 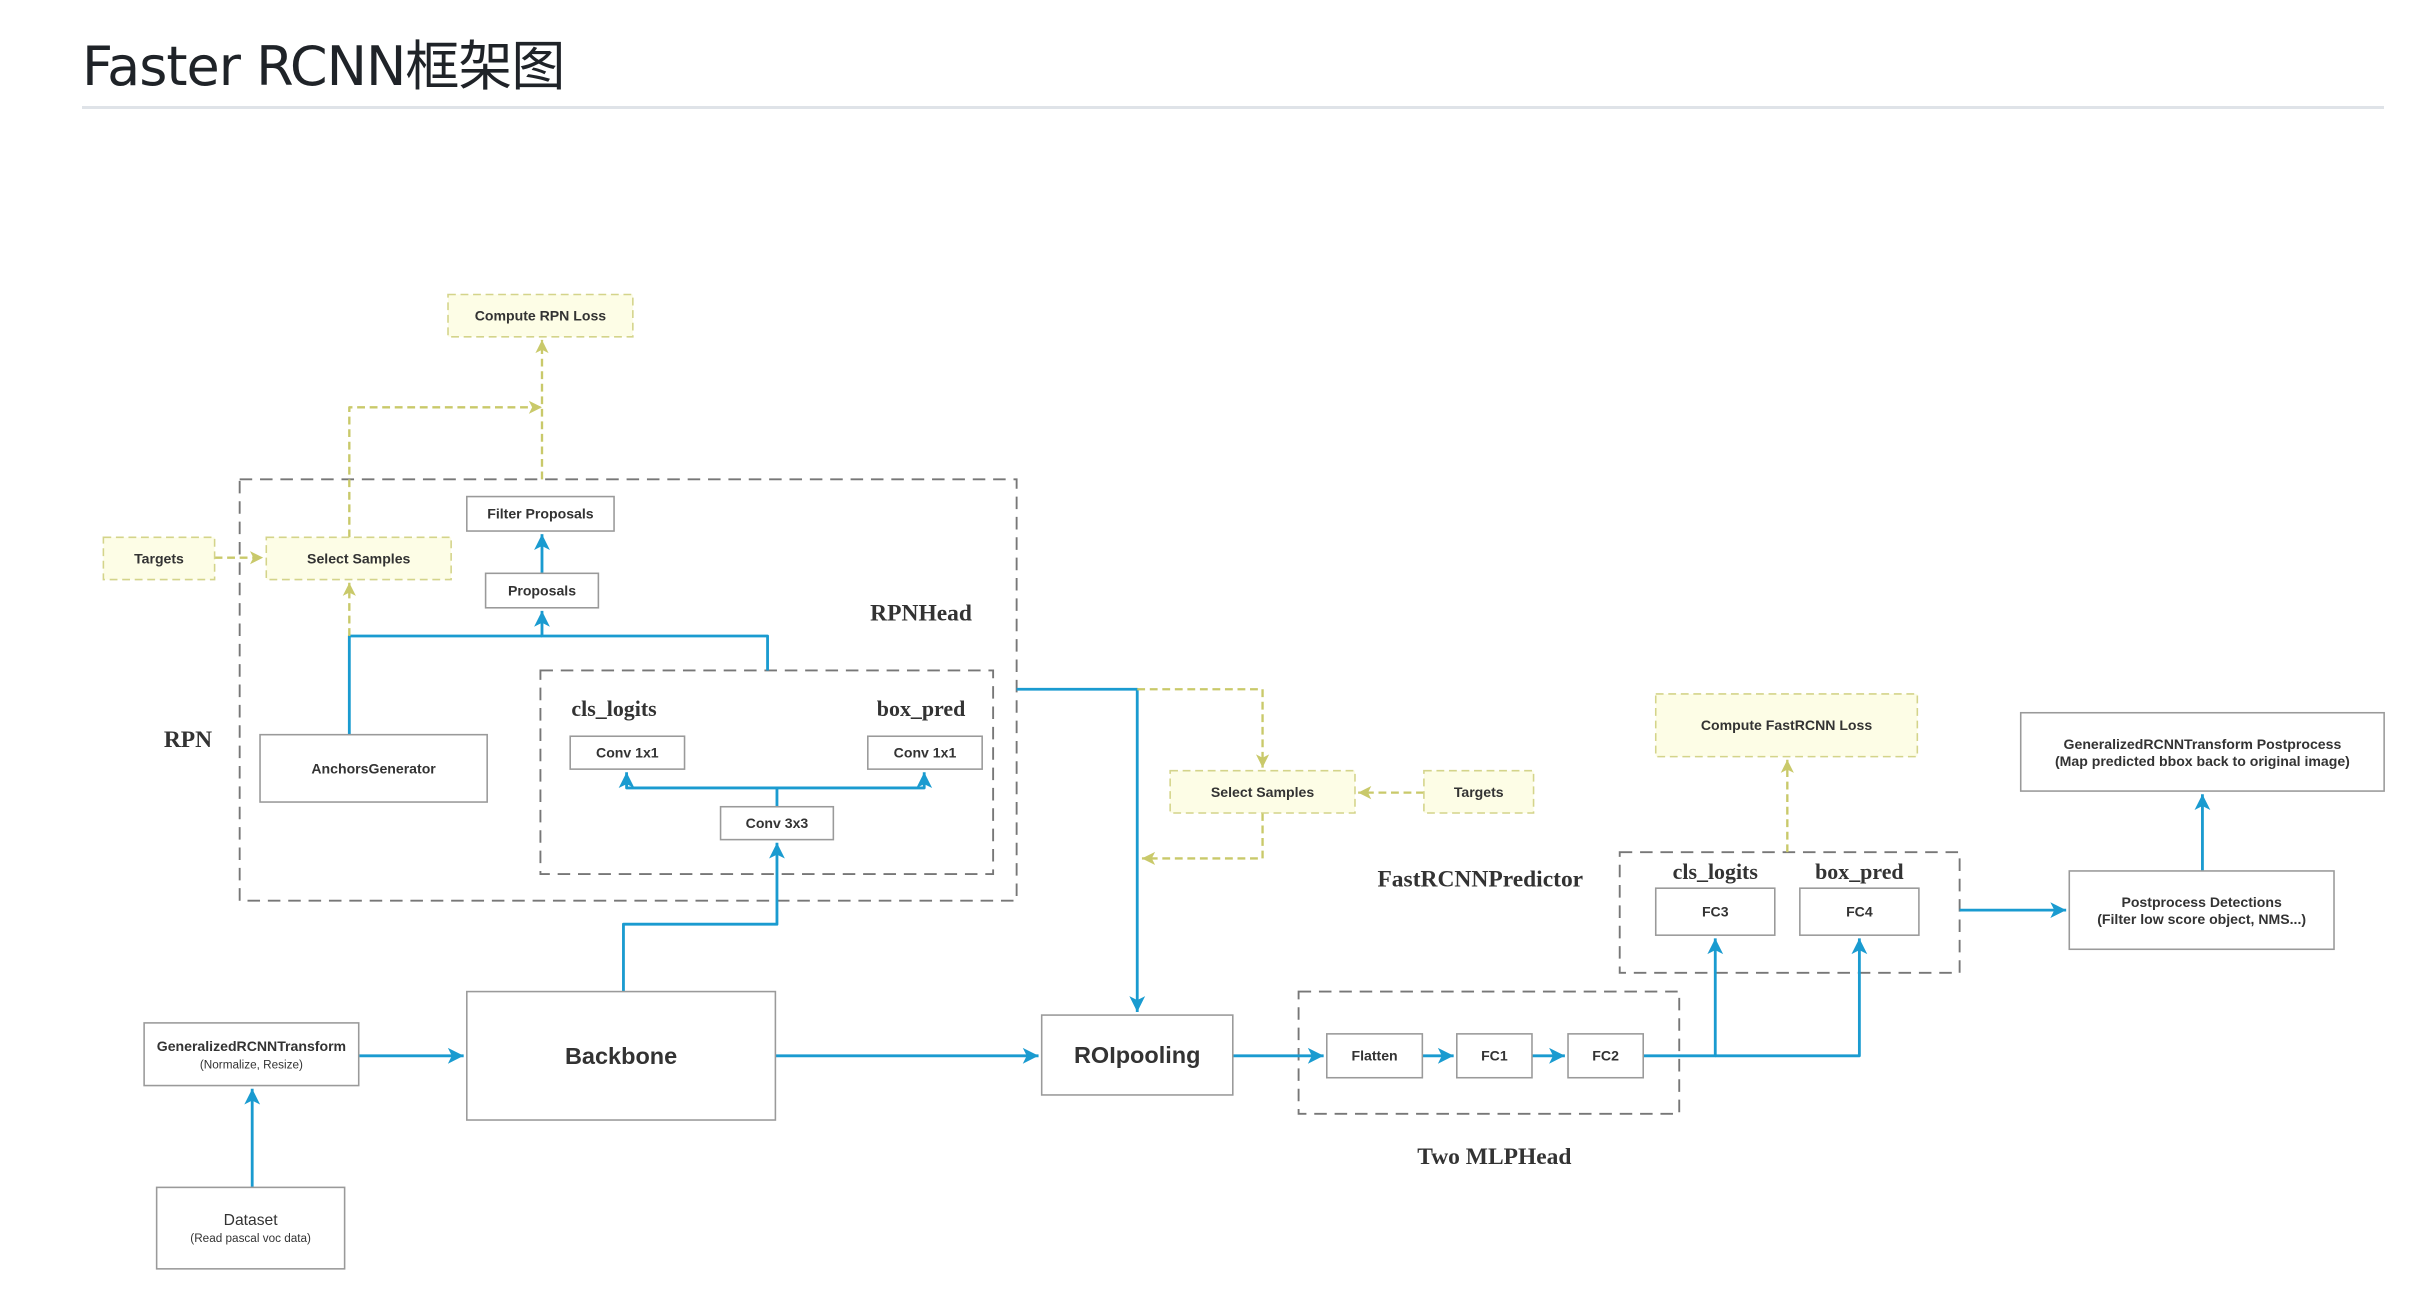 What do you see at coordinates (854, 781) in the screenshot?
I see `edge-conv3x3-to-box-conv` at bounding box center [854, 781].